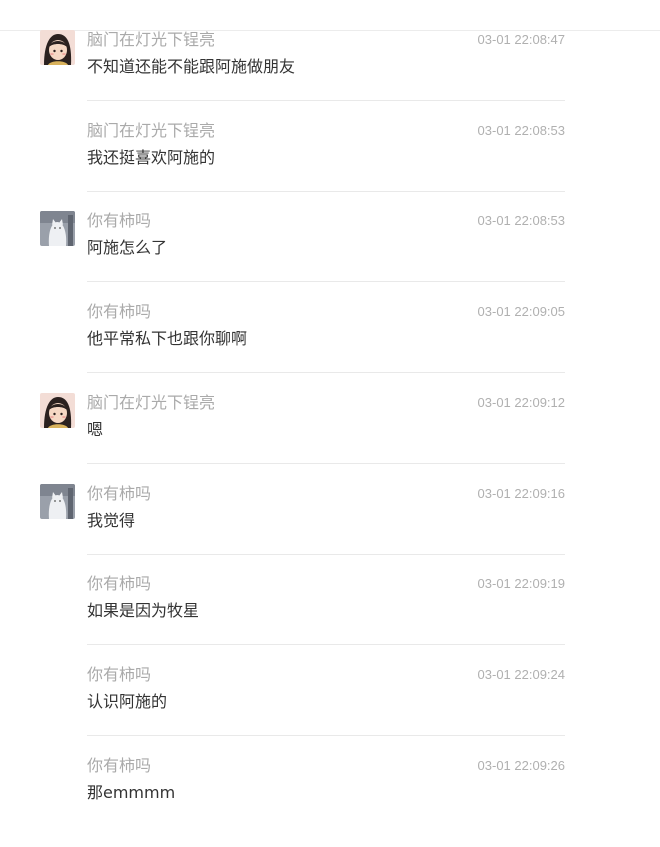 The height and width of the screenshot is (847, 660). Describe the element at coordinates (521, 583) in the screenshot. I see `message-timestamp: 03-01 22:09:19` at that location.